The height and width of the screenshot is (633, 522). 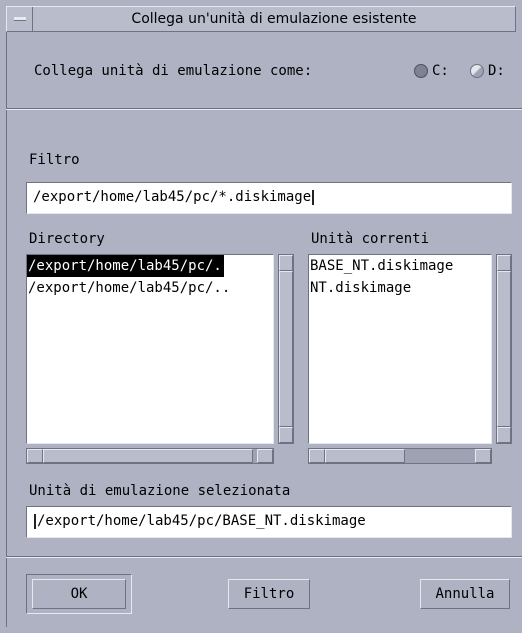 I want to click on directory-list-item: /export/home/lab45/pc/.., so click(x=150, y=288).